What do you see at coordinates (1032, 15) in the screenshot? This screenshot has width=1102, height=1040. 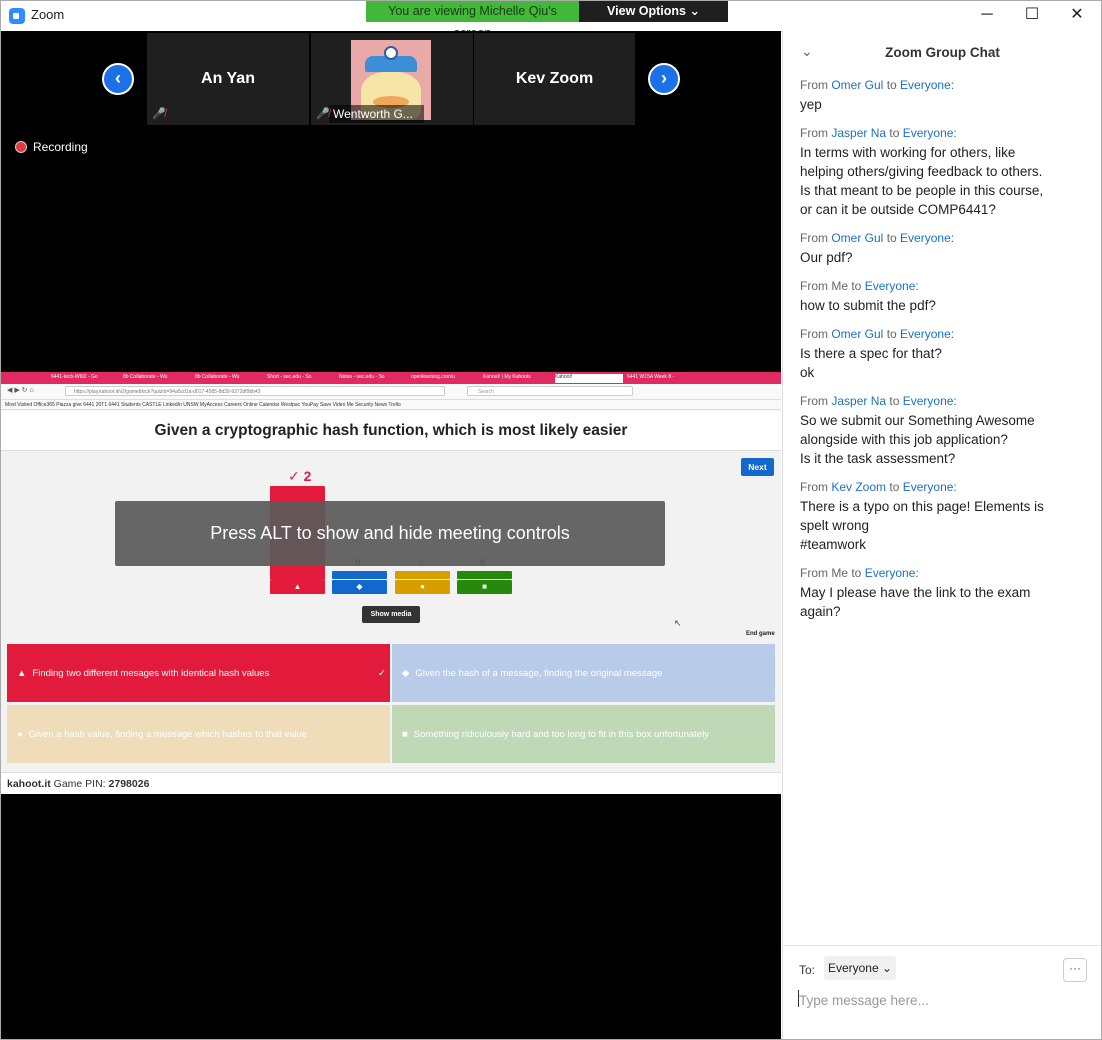 I see `maximize-button: ☐` at bounding box center [1032, 15].